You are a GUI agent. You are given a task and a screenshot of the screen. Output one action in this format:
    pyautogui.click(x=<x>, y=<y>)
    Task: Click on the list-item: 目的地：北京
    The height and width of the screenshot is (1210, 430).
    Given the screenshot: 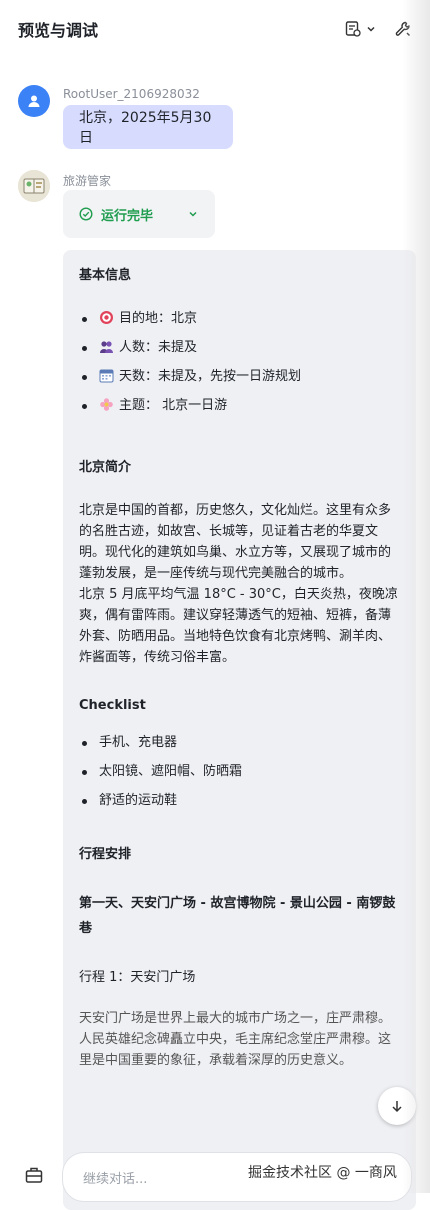 What is the action you would take?
    pyautogui.click(x=239, y=322)
    